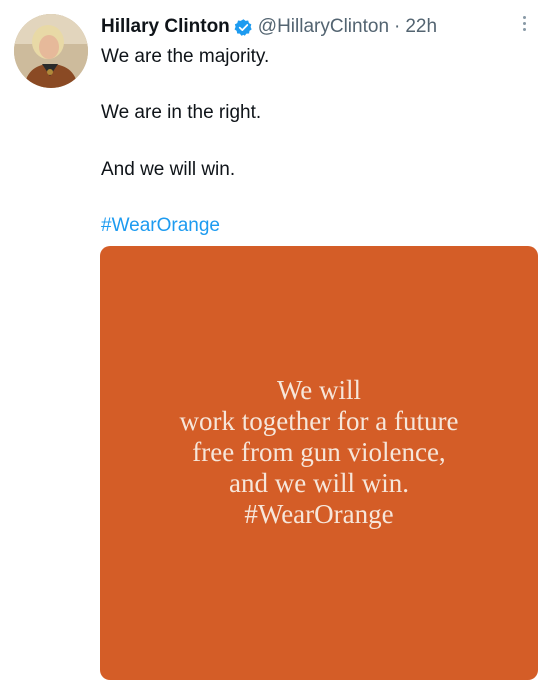  What do you see at coordinates (319, 390) in the screenshot?
I see `media-text-line: We will` at bounding box center [319, 390].